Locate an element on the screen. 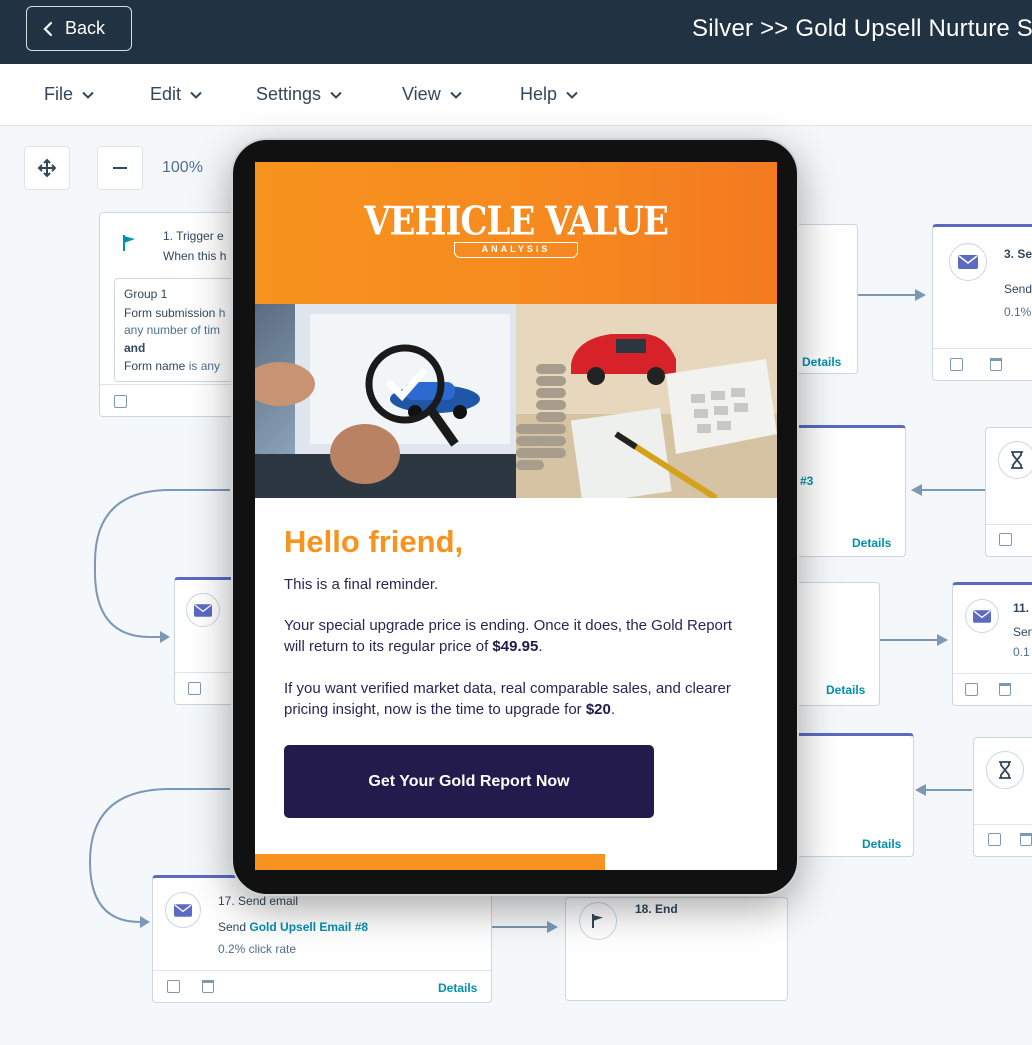  group-label: Group 1 is located at coordinates (146, 294).